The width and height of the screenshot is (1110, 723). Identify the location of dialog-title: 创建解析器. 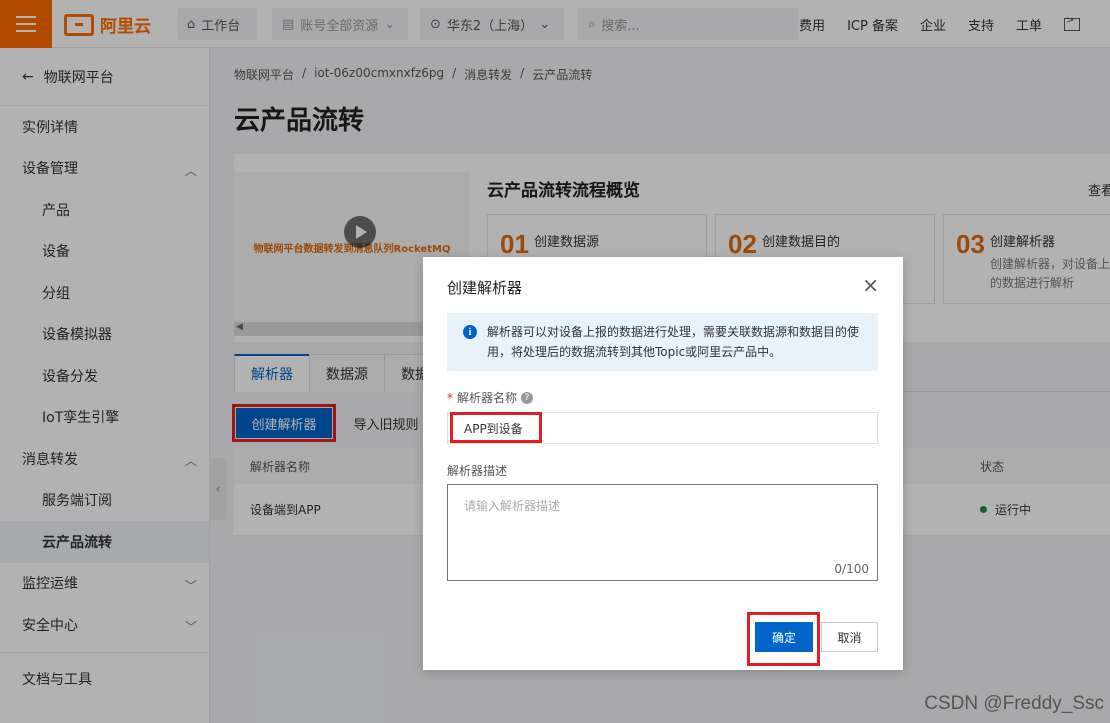
(485, 288).